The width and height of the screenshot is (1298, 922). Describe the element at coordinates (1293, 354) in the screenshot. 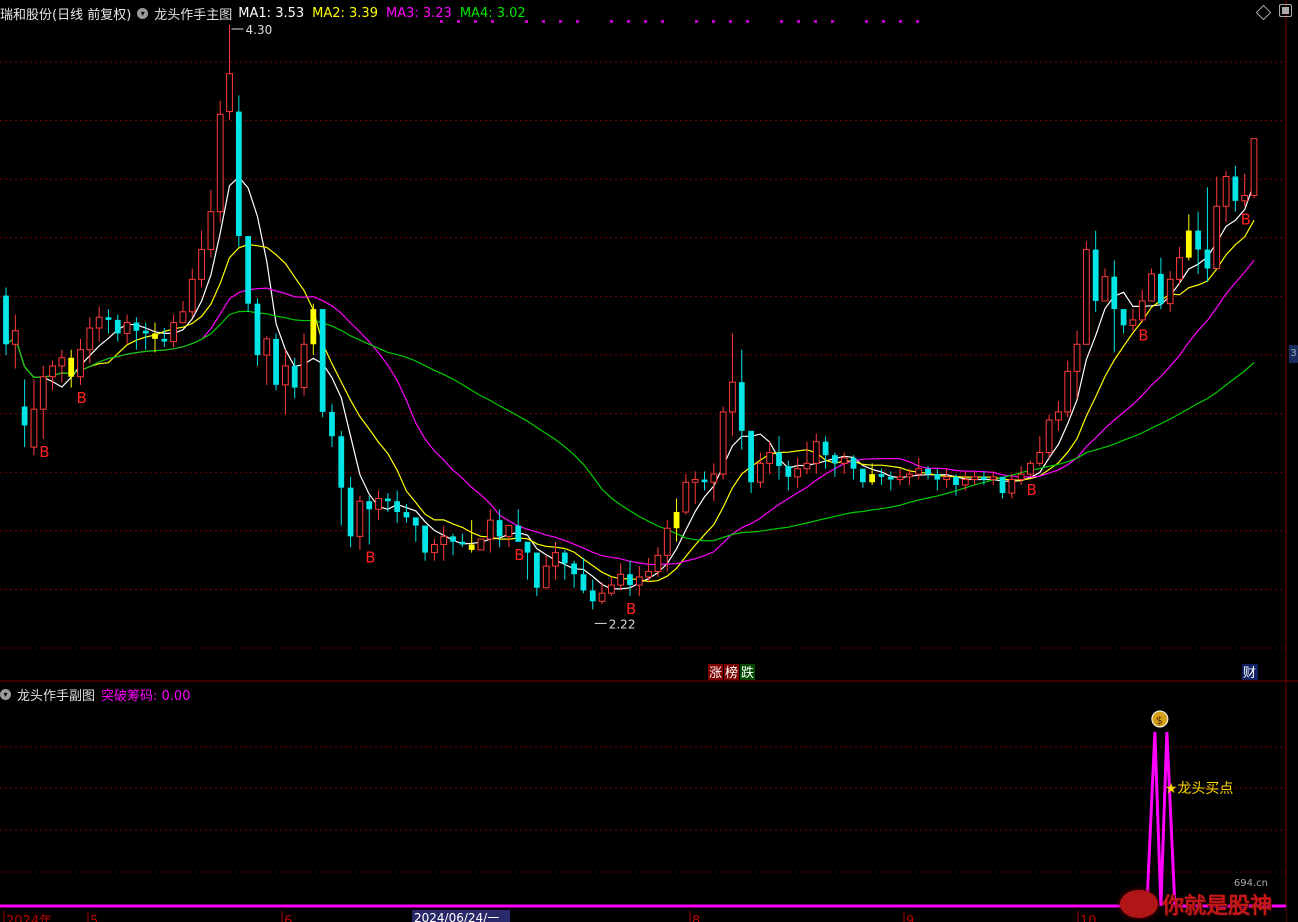

I see `right-edge-tab: 3` at that location.